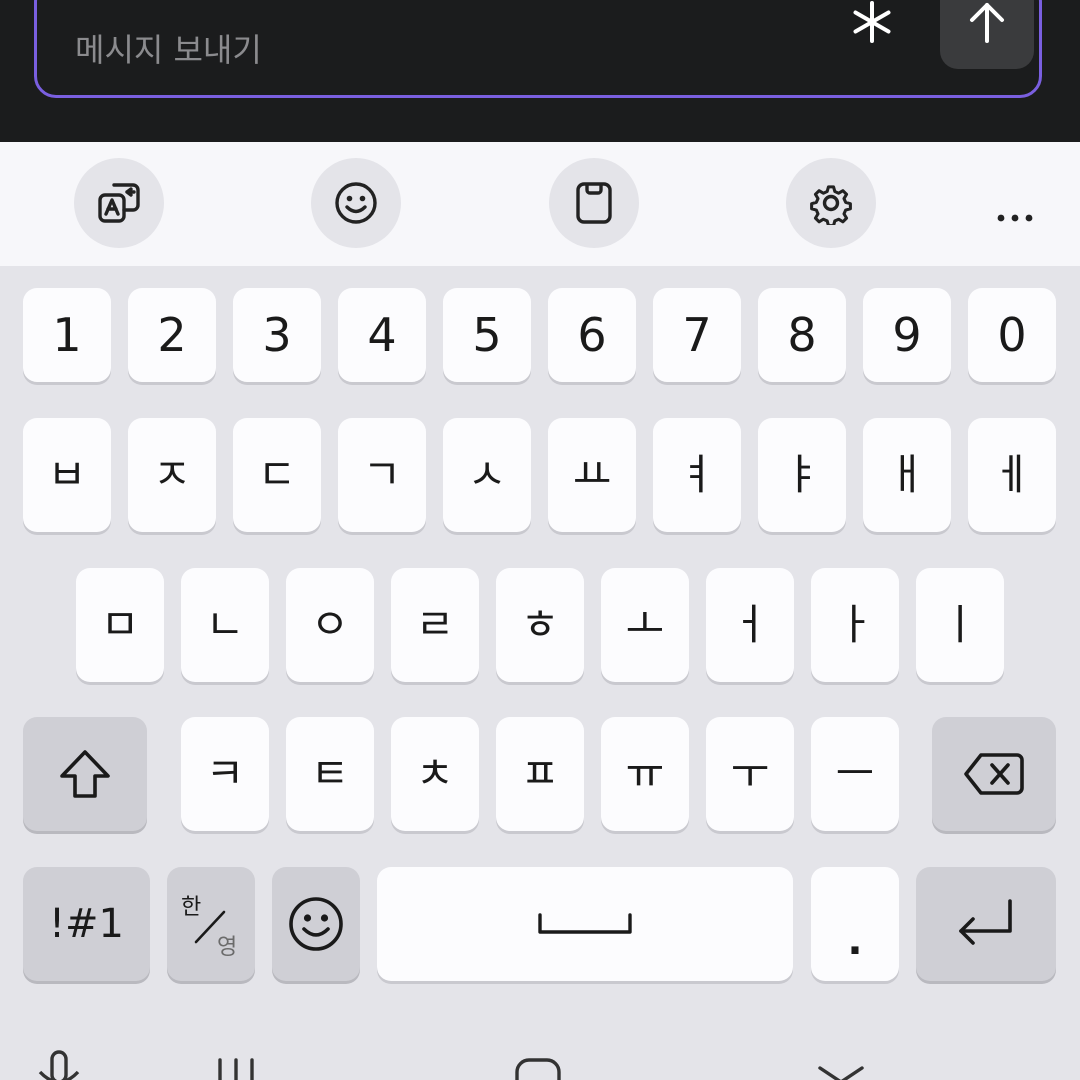  Describe the element at coordinates (86, 924) in the screenshot. I see `symbols-key: !#1` at that location.